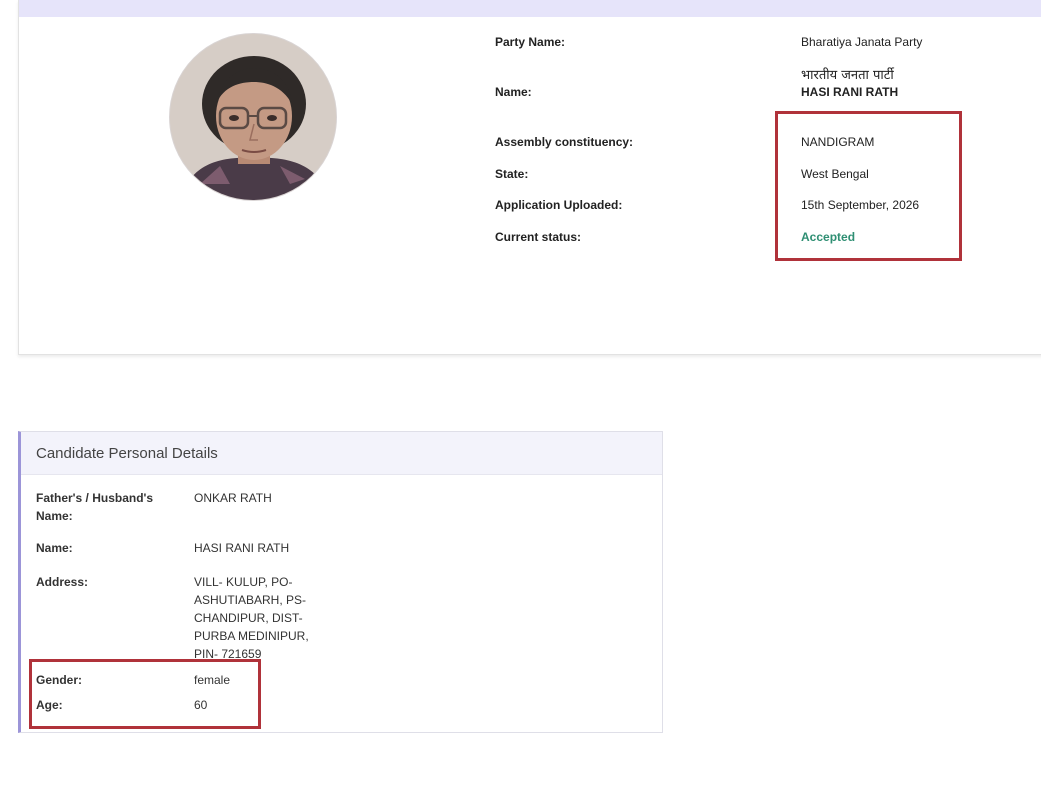  I want to click on personal-name-value: HASI RANI RATH, so click(242, 548).